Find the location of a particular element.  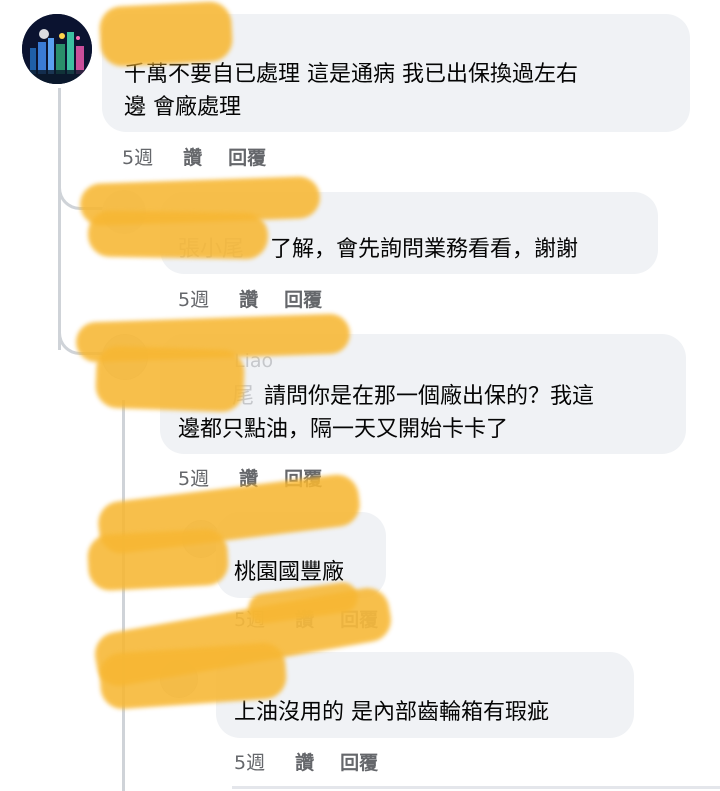

comment-text: 千萬不要自已處理 這是通病 我已出保換過左右 邊 會廠處理 is located at coordinates (351, 91).